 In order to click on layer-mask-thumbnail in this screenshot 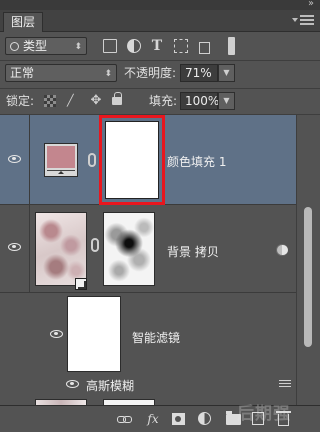, I will do `click(132, 160)`.